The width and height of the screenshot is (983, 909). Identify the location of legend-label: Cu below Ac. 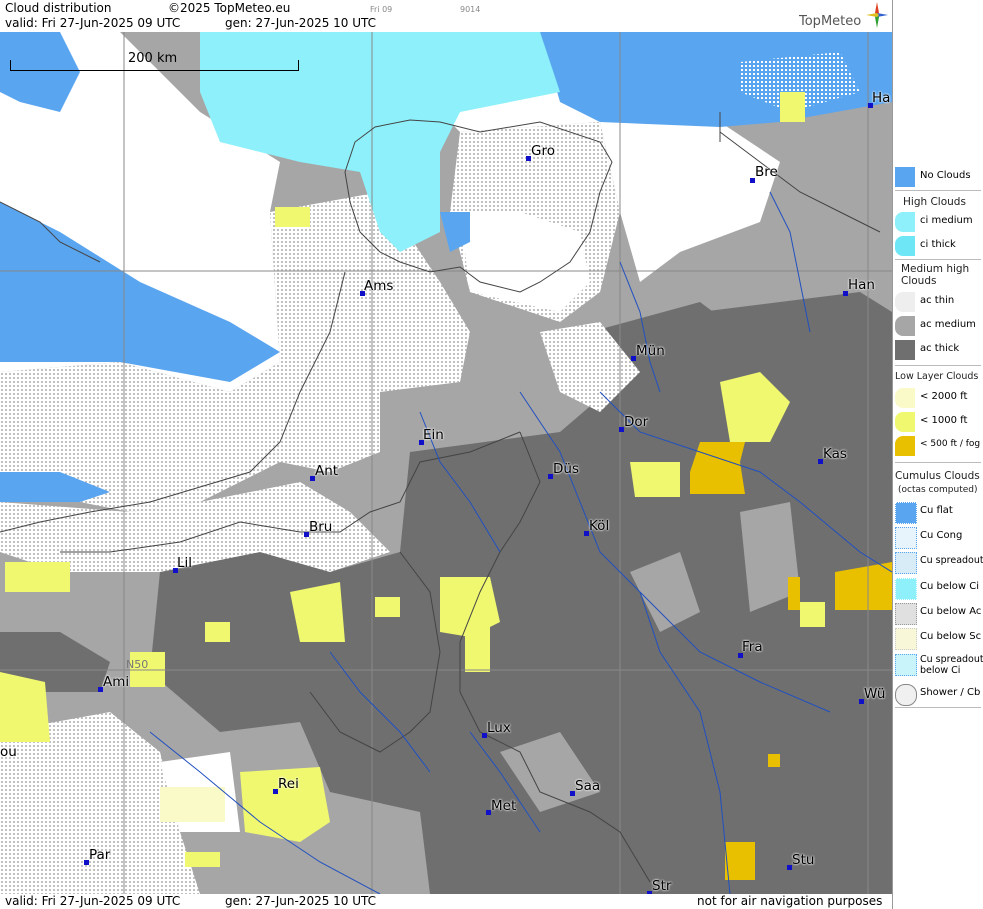
(951, 611).